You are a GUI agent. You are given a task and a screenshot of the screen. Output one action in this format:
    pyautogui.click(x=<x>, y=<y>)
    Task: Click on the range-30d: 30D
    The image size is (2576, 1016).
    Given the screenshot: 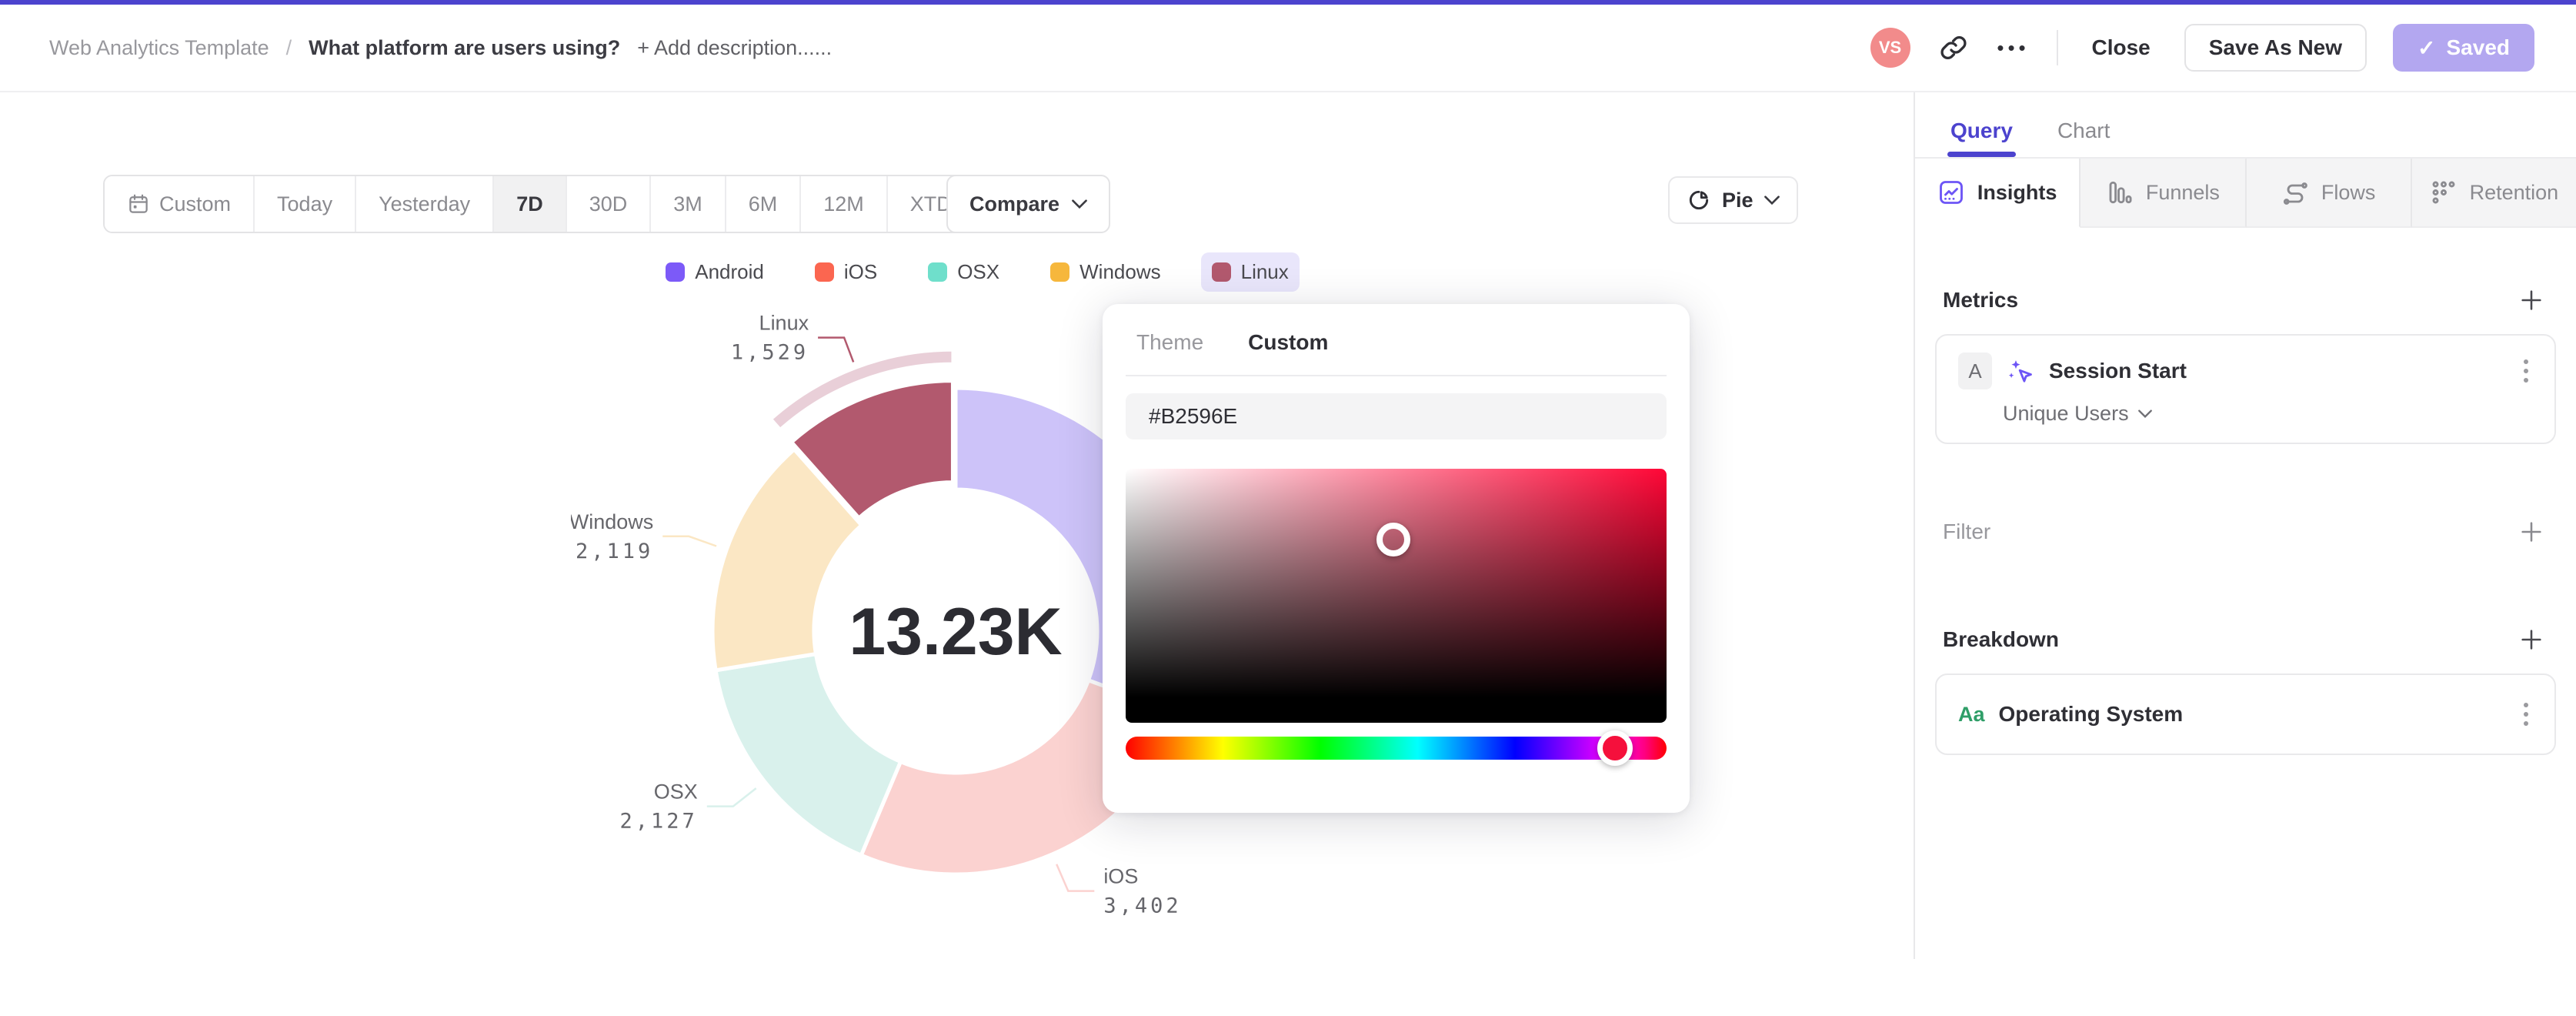 What is the action you would take?
    pyautogui.click(x=609, y=204)
    